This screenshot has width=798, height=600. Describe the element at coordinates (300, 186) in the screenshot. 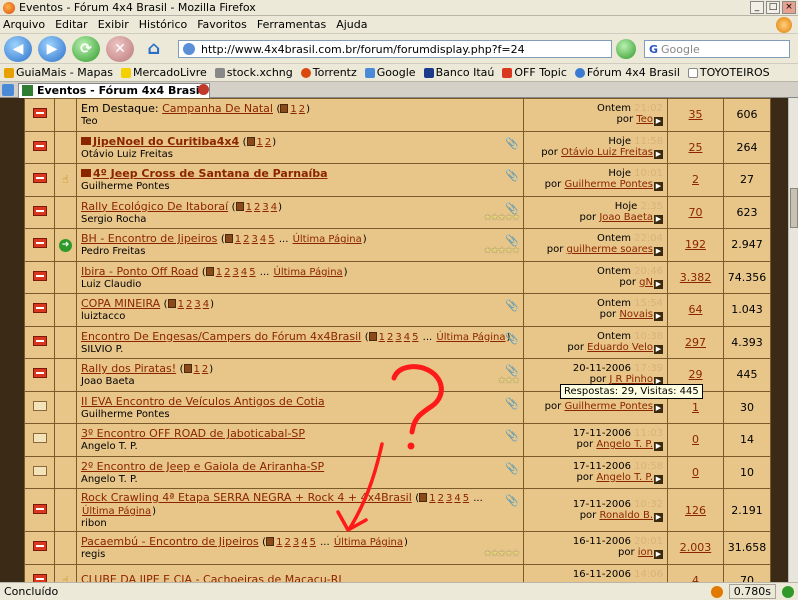

I see `thread-author: Guilherme Pontes` at that location.